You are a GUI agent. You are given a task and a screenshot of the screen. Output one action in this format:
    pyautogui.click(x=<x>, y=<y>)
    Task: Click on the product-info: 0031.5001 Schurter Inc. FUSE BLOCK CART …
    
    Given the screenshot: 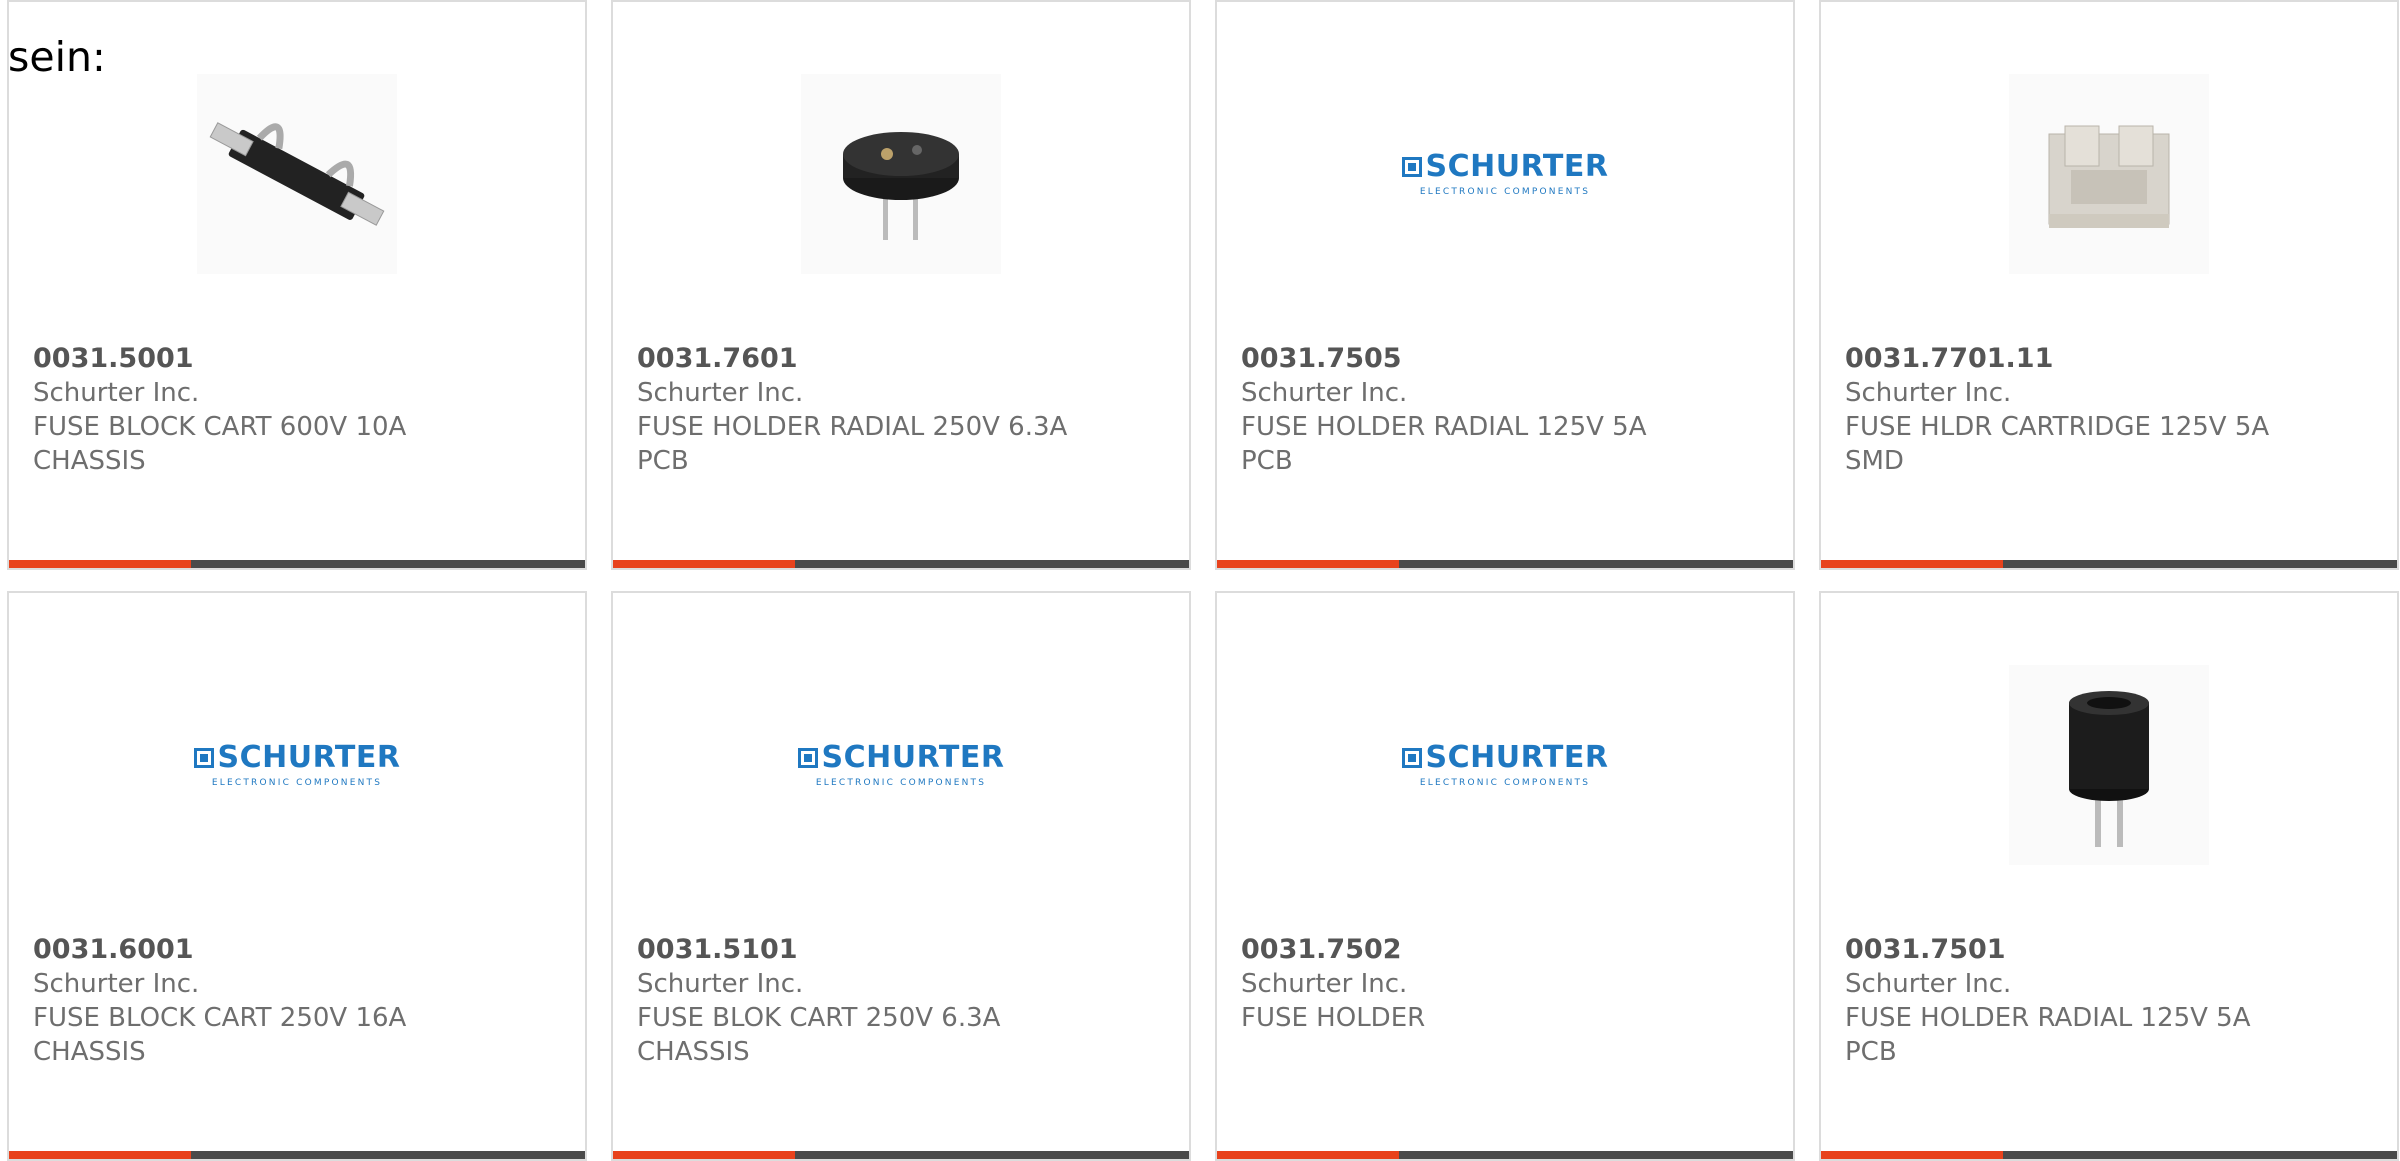 What is the action you would take?
    pyautogui.click(x=299, y=410)
    